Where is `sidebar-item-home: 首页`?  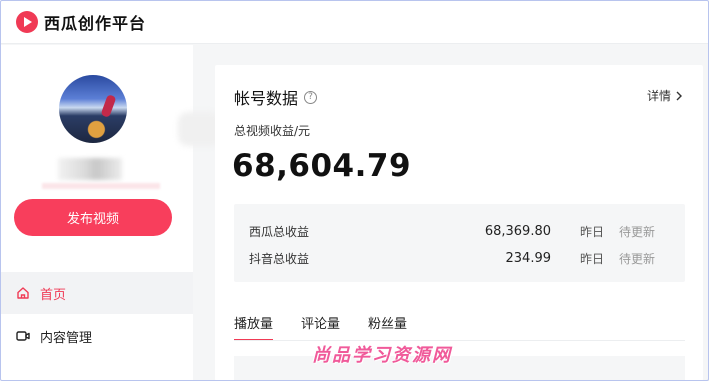 sidebar-item-home: 首页 is located at coordinates (96, 293).